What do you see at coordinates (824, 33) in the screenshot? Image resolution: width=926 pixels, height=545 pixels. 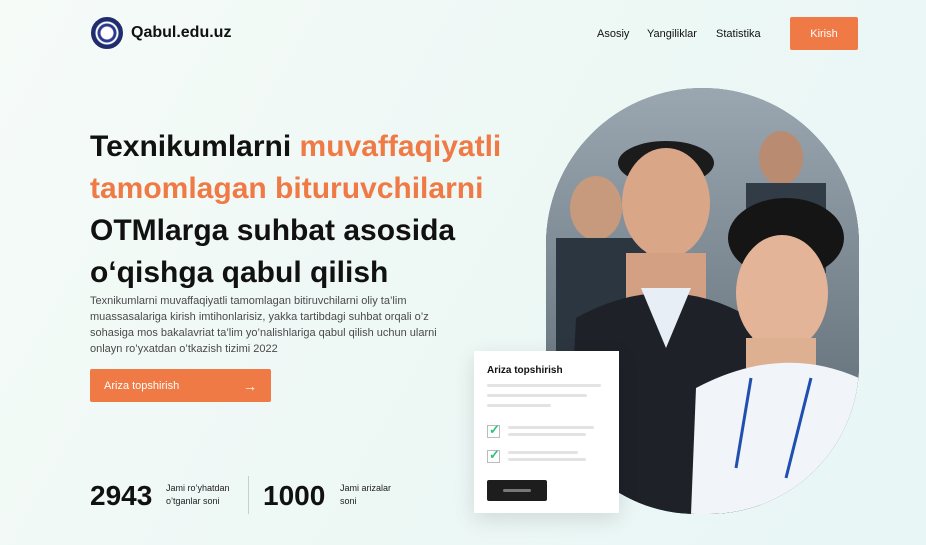 I see `login-button: Kirish` at bounding box center [824, 33].